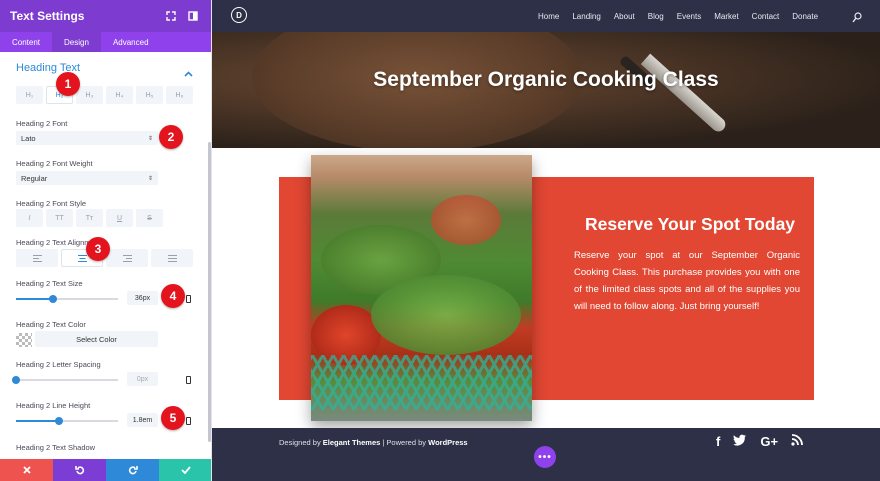 This screenshot has width=880, height=481. I want to click on discard-button, so click(26, 470).